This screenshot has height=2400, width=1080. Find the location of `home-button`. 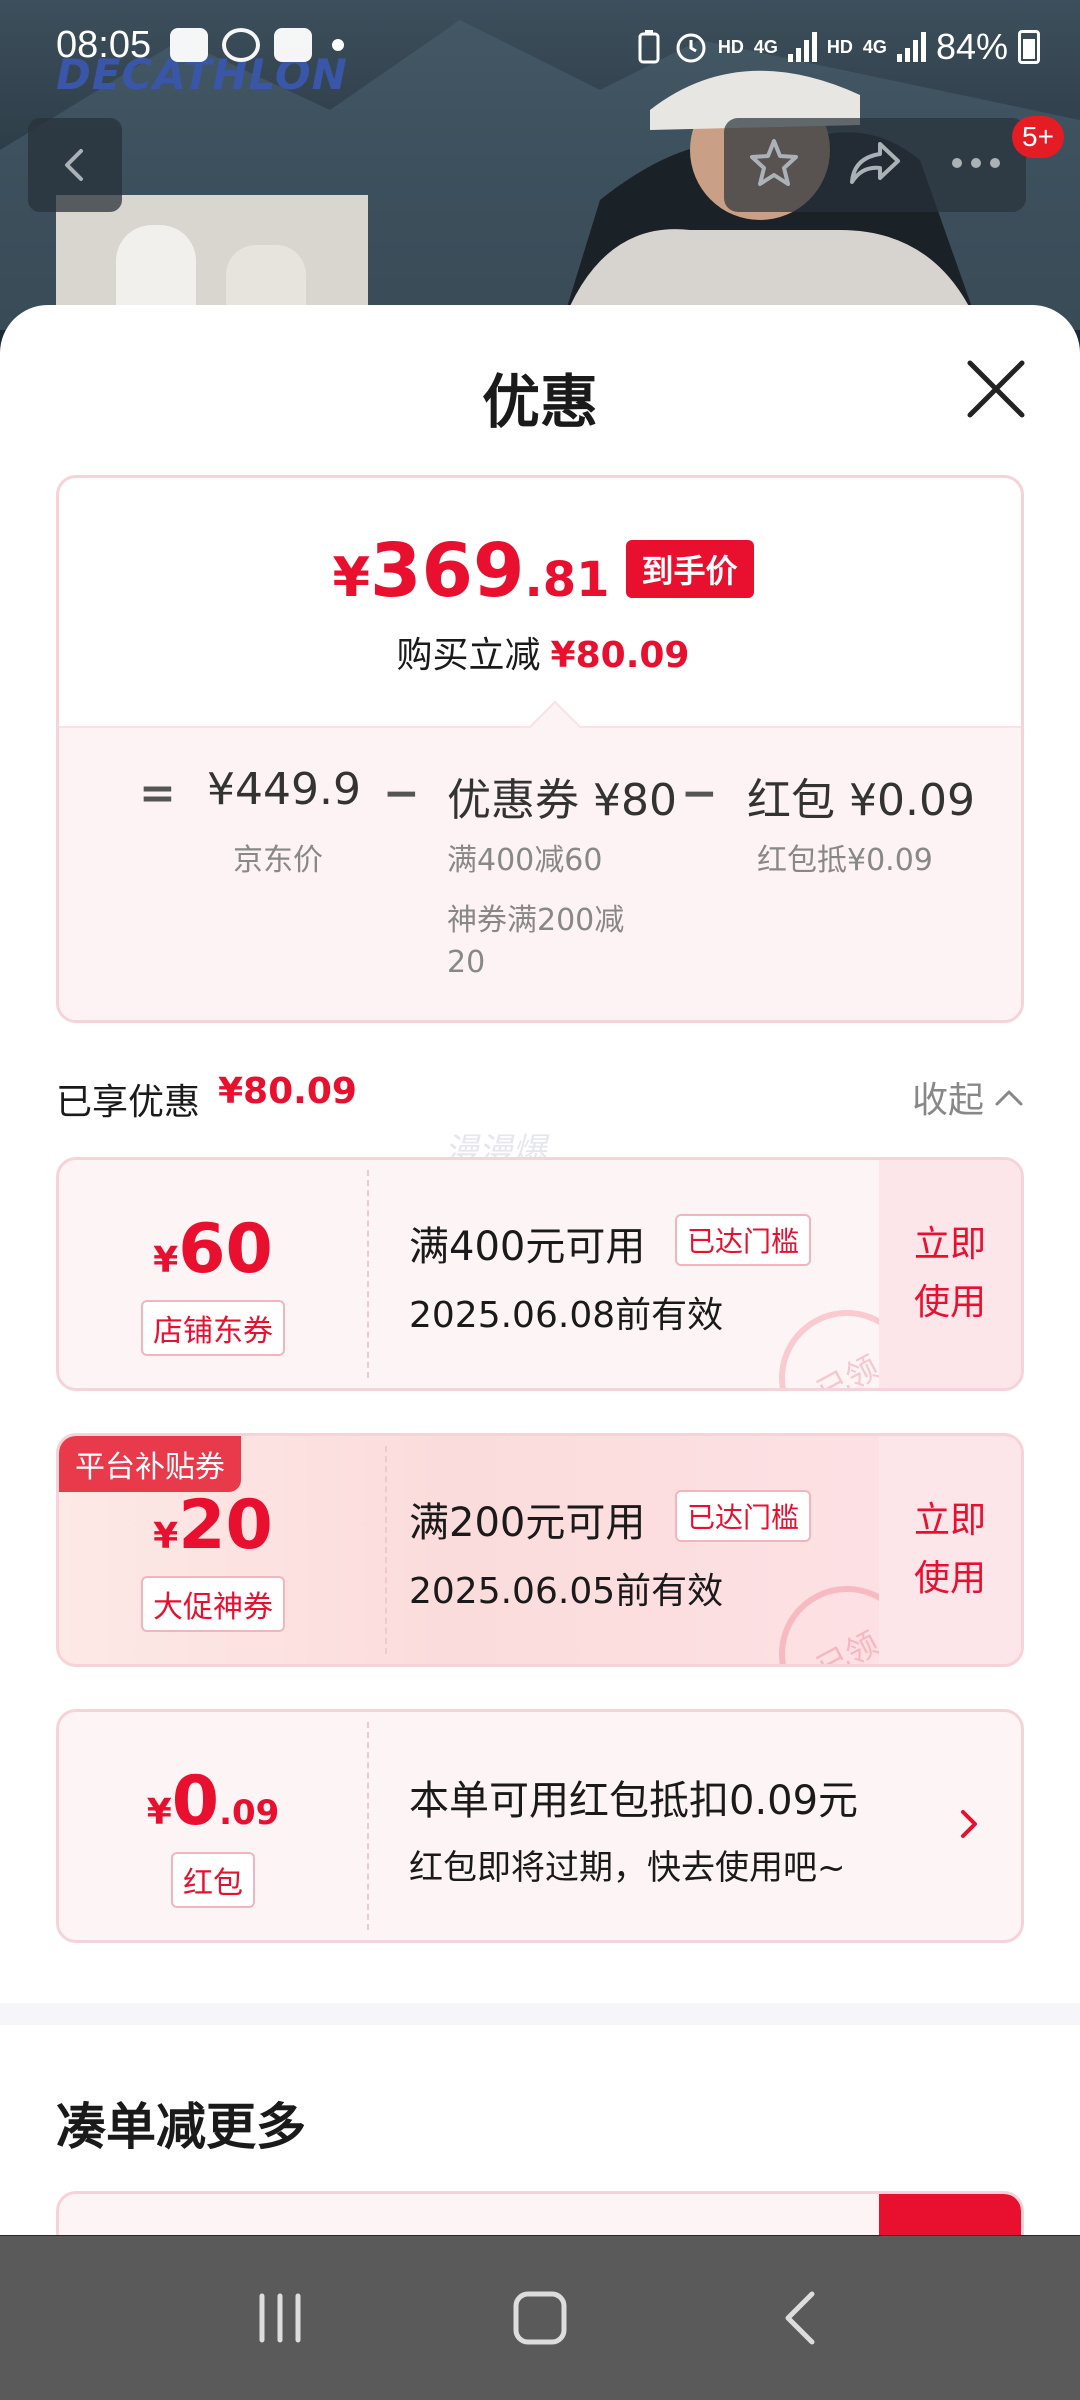

home-button is located at coordinates (540, 2318).